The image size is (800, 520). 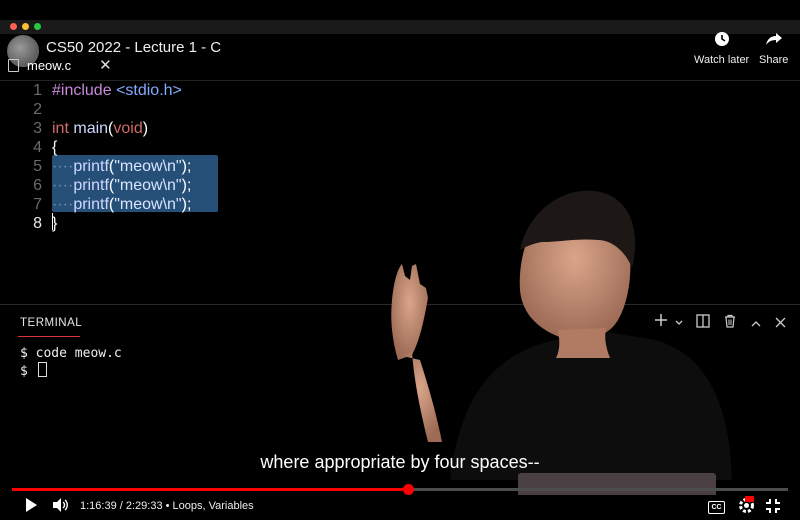 What do you see at coordinates (51, 323) in the screenshot?
I see `tab-terminal: TERMINAL` at bounding box center [51, 323].